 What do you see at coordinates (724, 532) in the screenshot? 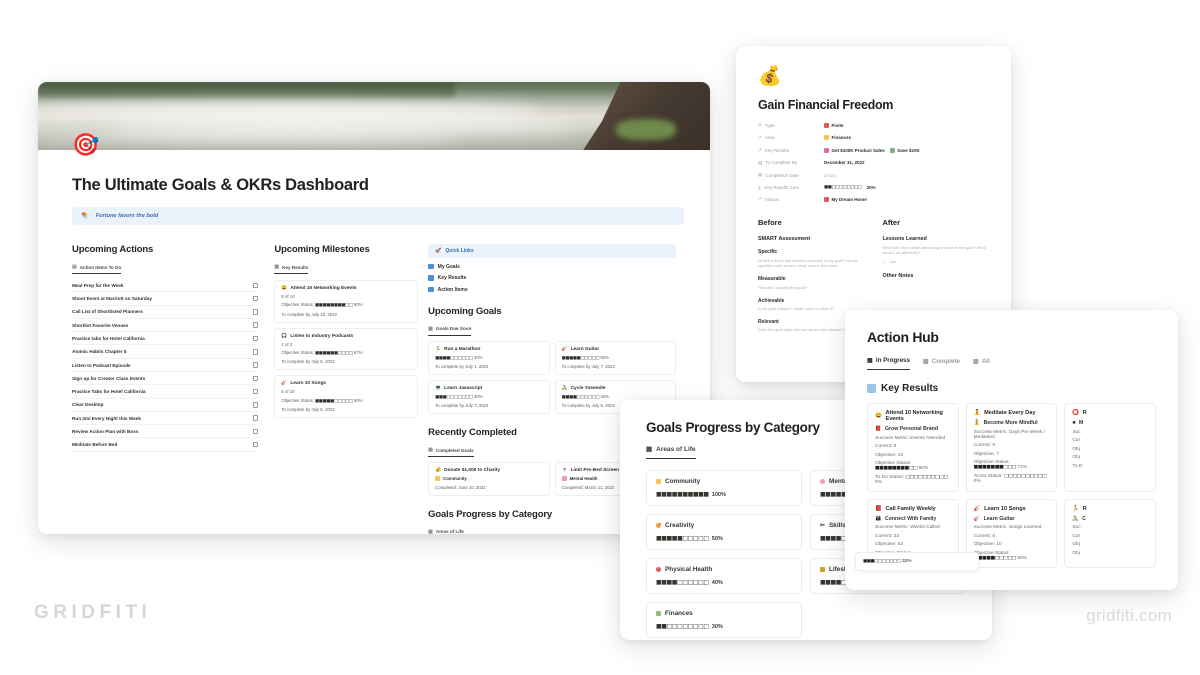
I see `category-card: Creativity ■■■■■□□□□□ 50%` at bounding box center [724, 532].